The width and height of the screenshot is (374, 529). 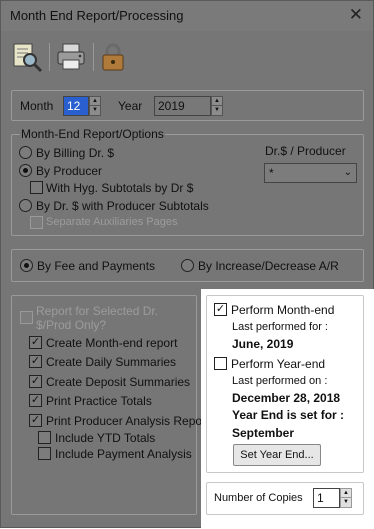 I want to click on by-producer-radio, so click(x=25, y=170).